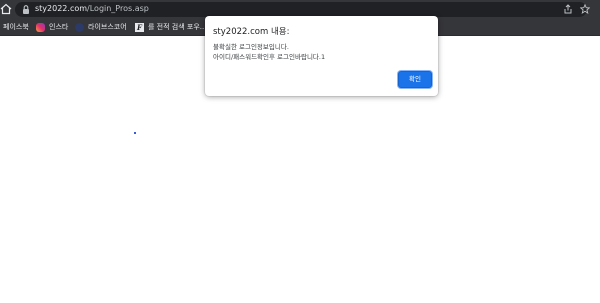 The height and width of the screenshot is (303, 600). Describe the element at coordinates (269, 57) in the screenshot. I see `dialog-message-line: 아이디/패스워드확인후 로그인바랍니다.1` at that location.